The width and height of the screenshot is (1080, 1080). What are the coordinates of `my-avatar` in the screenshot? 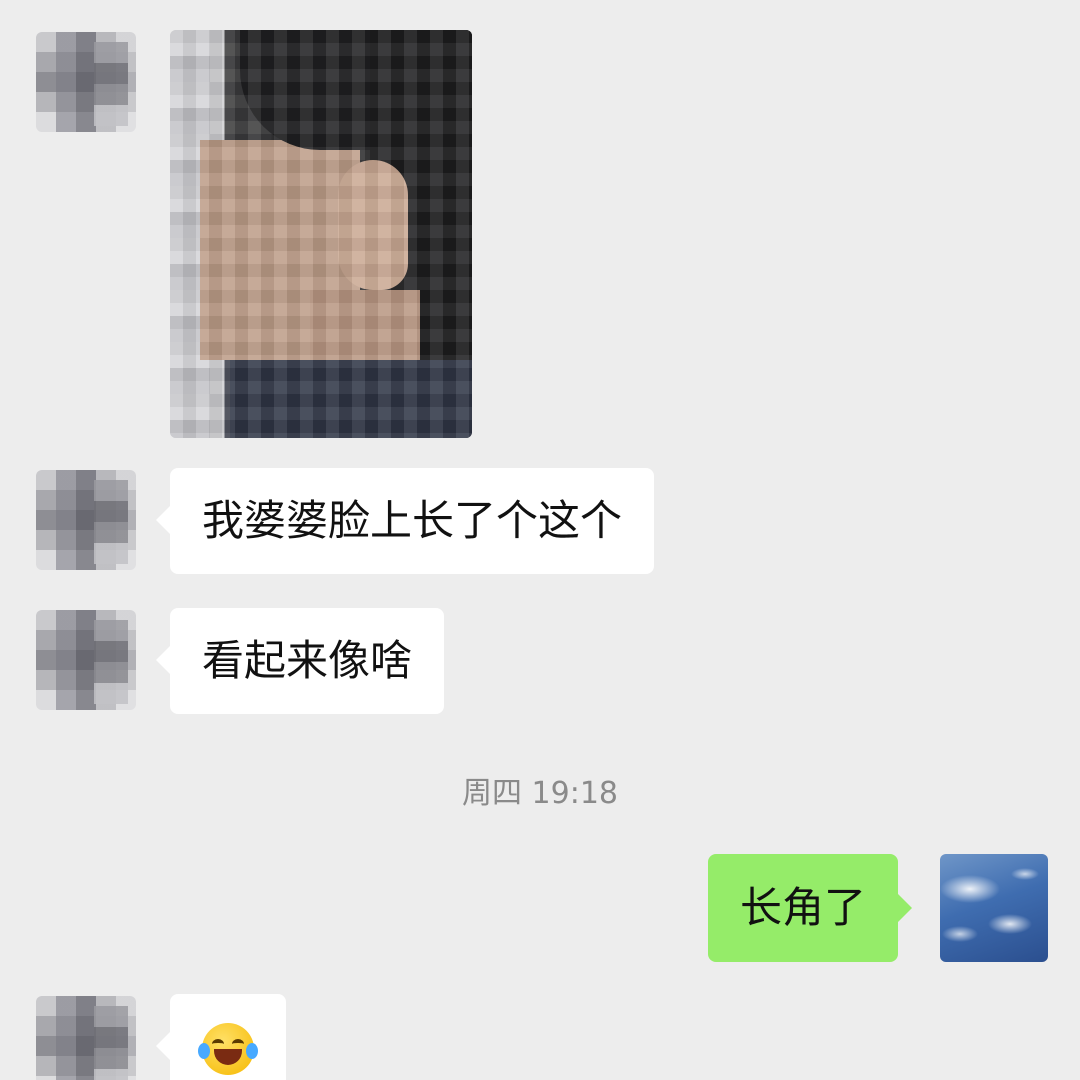 It's located at (994, 908).